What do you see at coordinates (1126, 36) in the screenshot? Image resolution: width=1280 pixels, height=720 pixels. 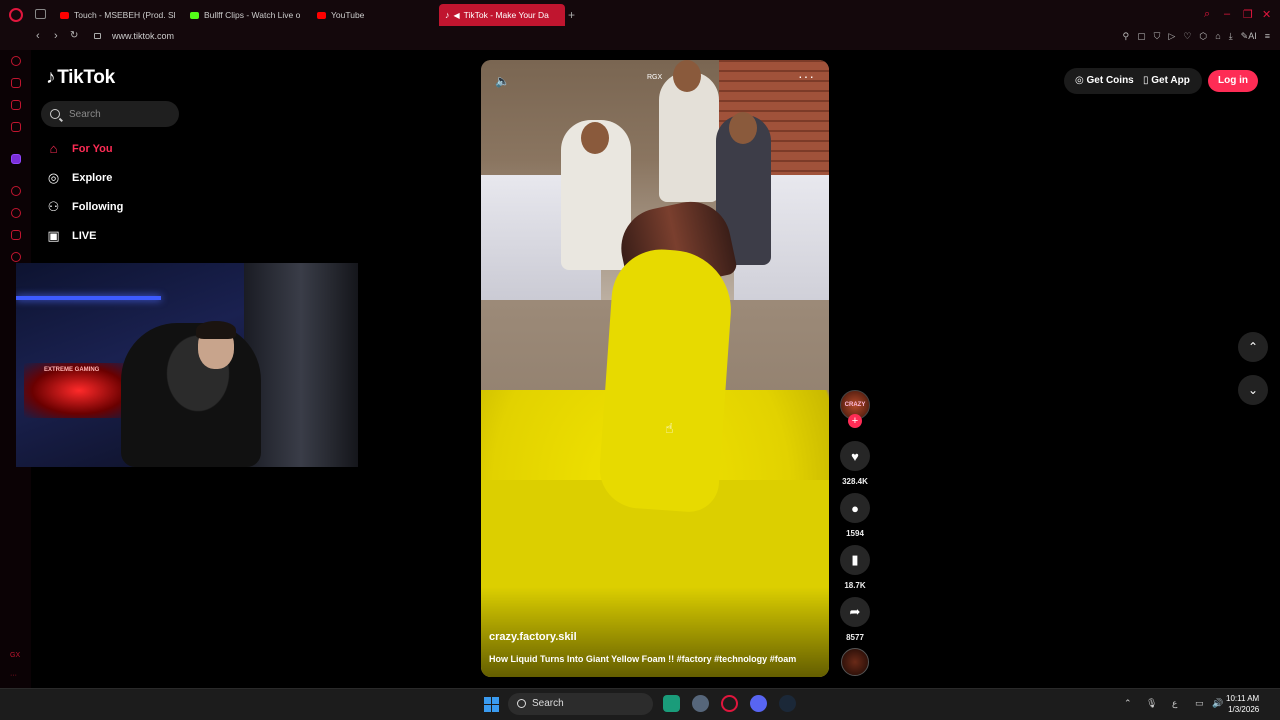 I see `pin-icon: ⚲` at bounding box center [1126, 36].